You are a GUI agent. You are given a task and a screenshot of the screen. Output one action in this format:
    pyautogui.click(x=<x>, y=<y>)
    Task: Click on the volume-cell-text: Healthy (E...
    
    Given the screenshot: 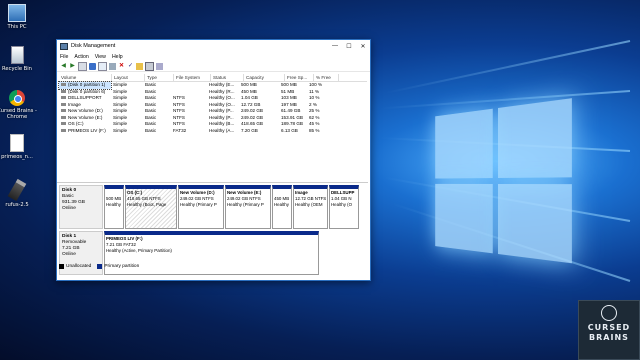 What is the action you would take?
    pyautogui.click(x=222, y=84)
    